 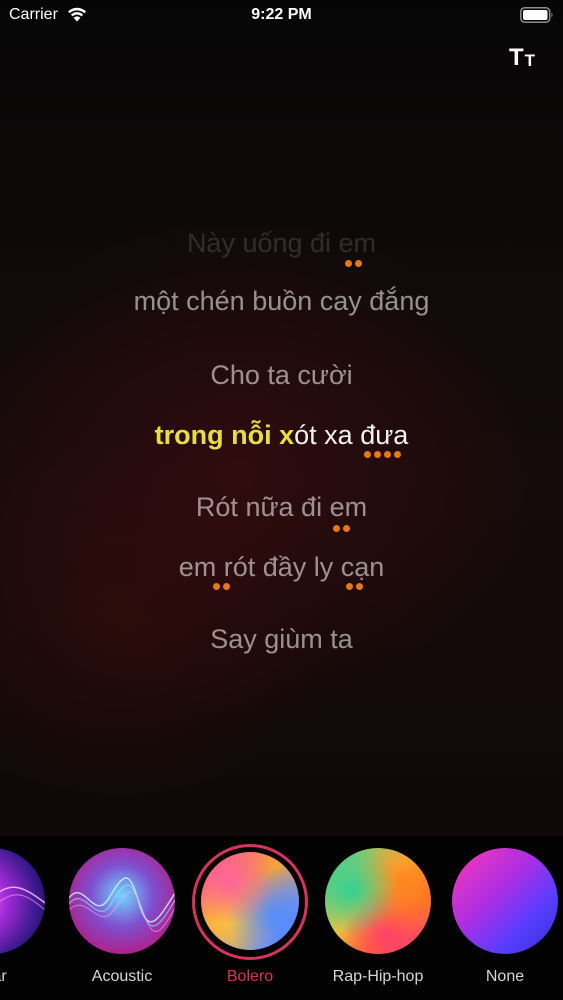 I want to click on effect-acoustic: Acoustic, so click(x=122, y=918).